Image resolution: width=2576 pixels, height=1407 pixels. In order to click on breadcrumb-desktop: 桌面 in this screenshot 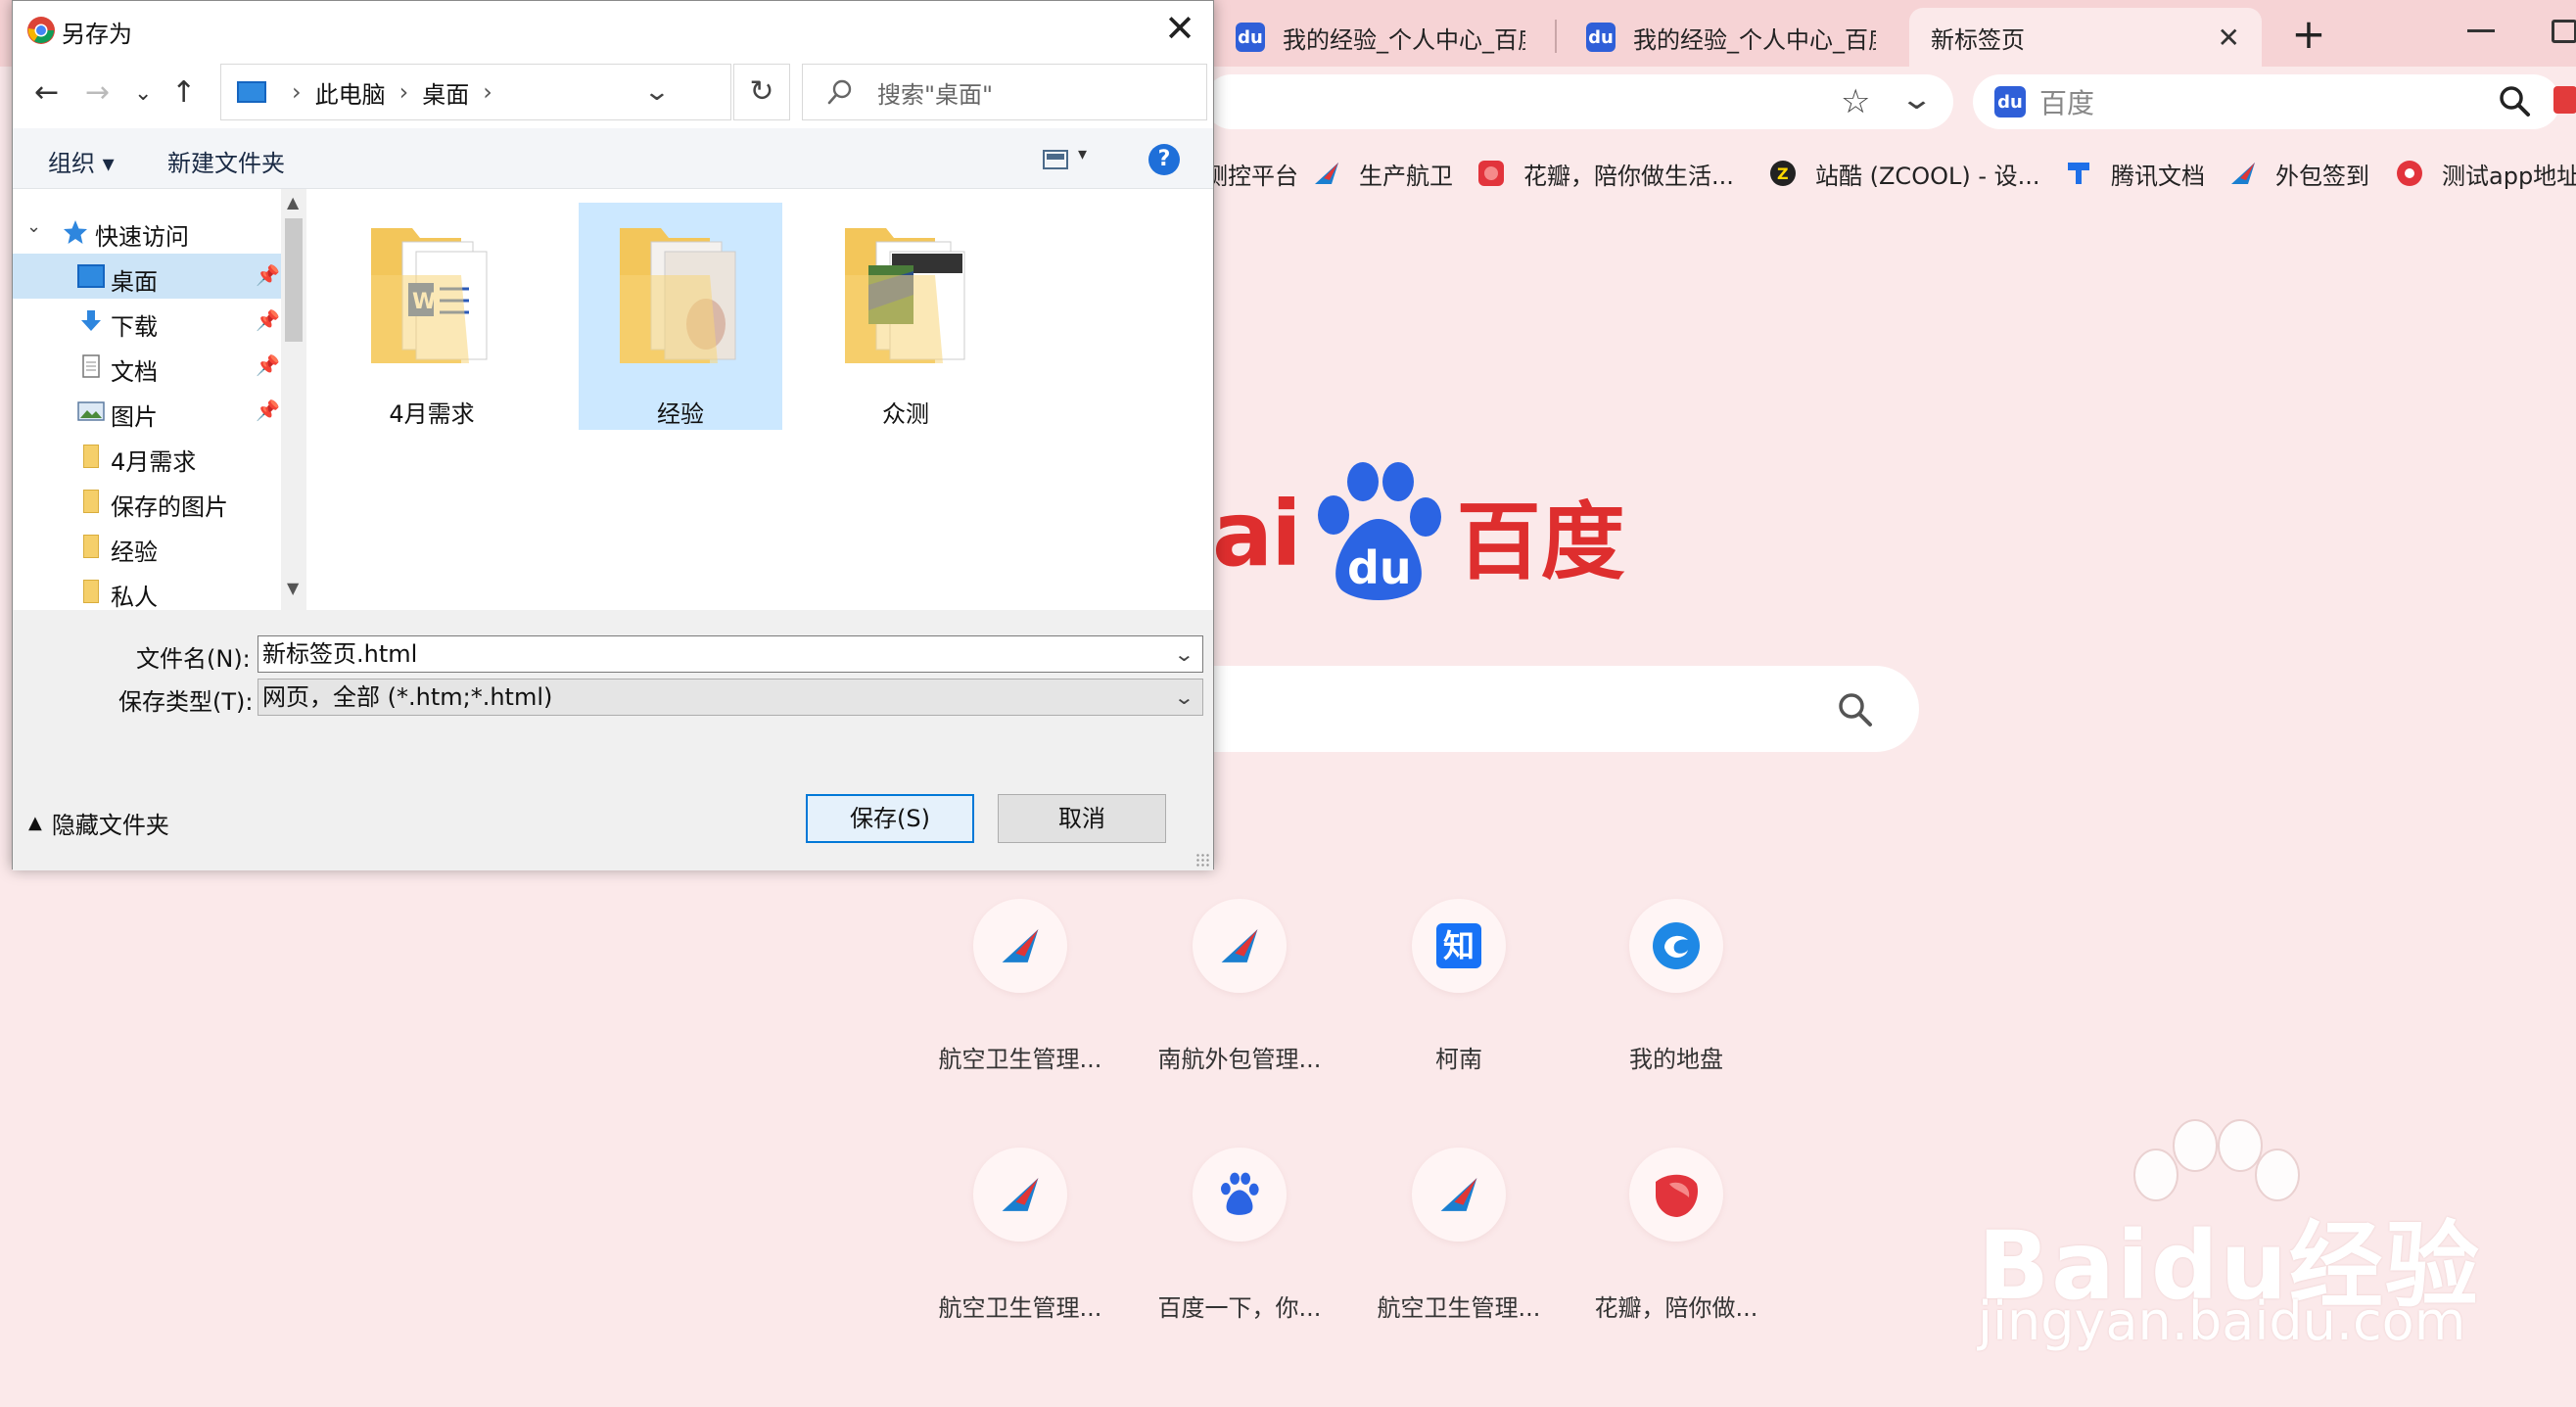, I will do `click(445, 92)`.